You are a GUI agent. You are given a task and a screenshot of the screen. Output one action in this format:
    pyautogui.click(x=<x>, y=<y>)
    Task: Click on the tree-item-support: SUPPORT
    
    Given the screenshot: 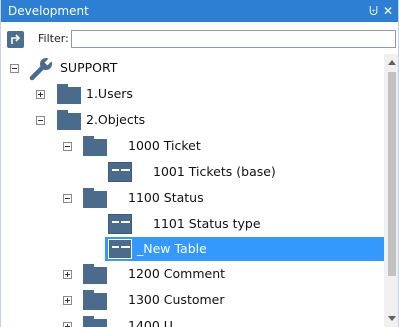 What is the action you would take?
    pyautogui.click(x=192, y=68)
    